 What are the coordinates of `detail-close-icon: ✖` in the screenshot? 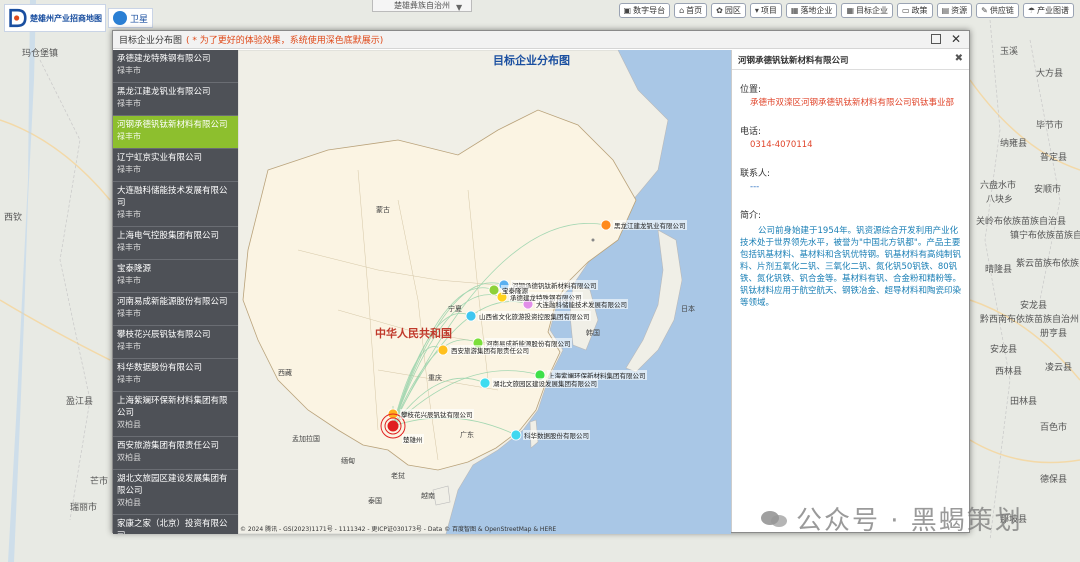 It's located at (959, 58).